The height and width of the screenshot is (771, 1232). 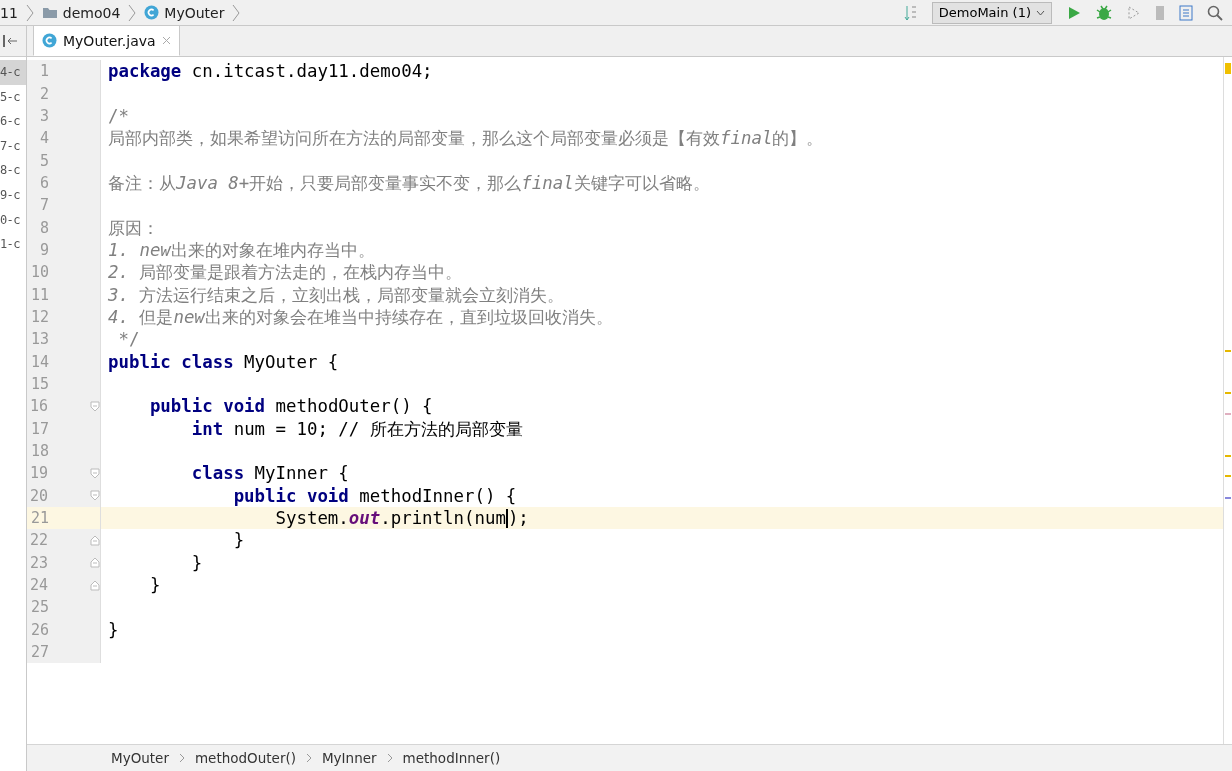 What do you see at coordinates (349, 758) in the screenshot?
I see `breadcrumb-item: MyInner` at bounding box center [349, 758].